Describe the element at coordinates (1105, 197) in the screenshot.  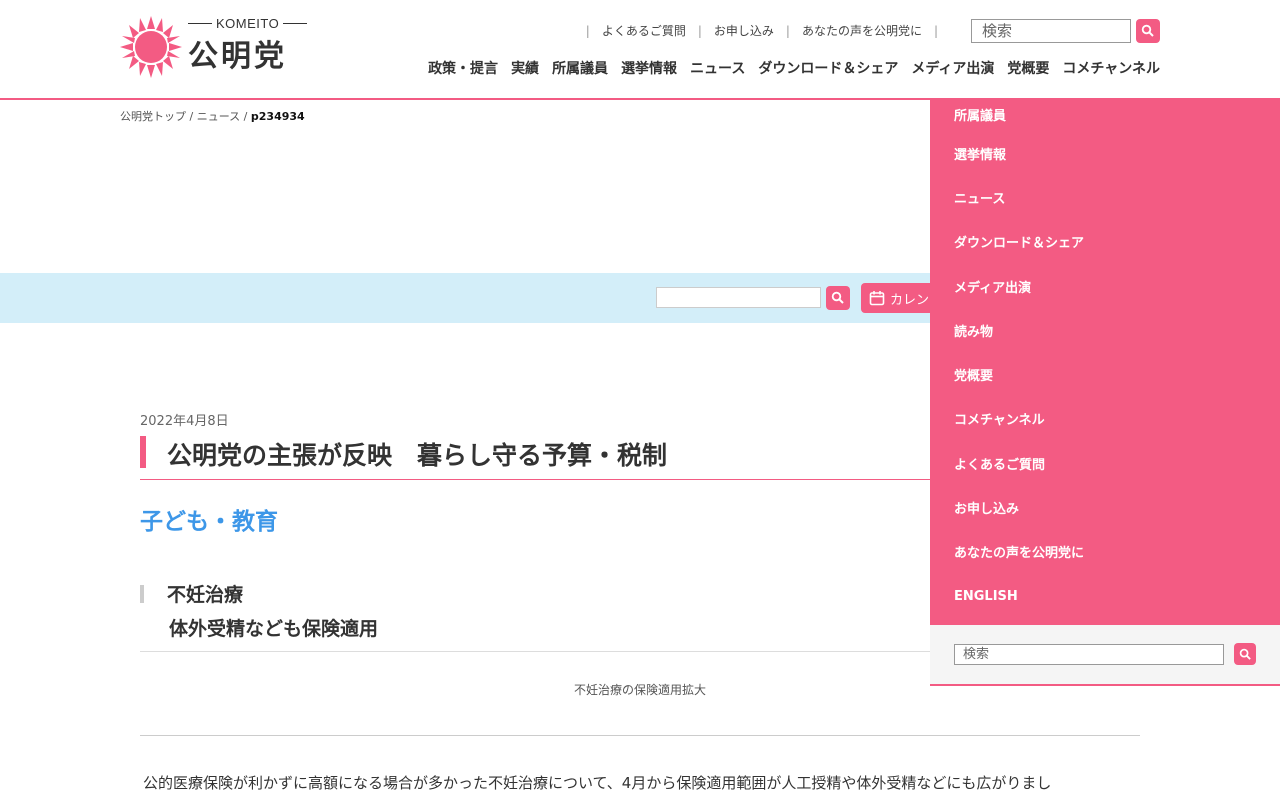
I see `menu-item-news: ニュース` at that location.